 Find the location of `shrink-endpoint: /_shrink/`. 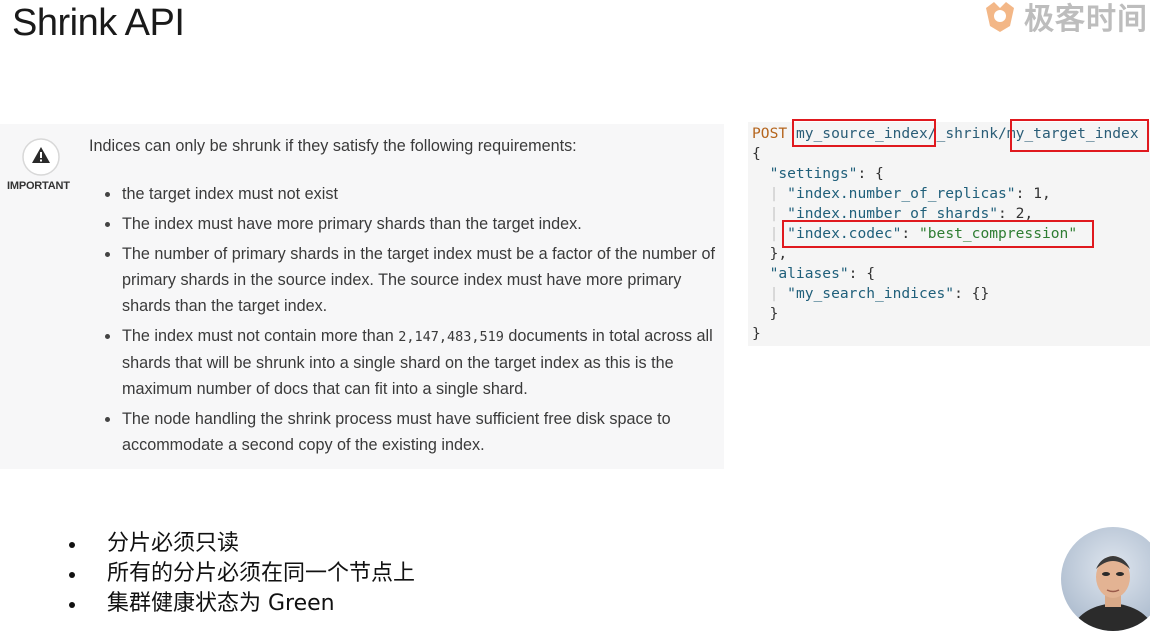

shrink-endpoint: /_shrink/ is located at coordinates (967, 133).